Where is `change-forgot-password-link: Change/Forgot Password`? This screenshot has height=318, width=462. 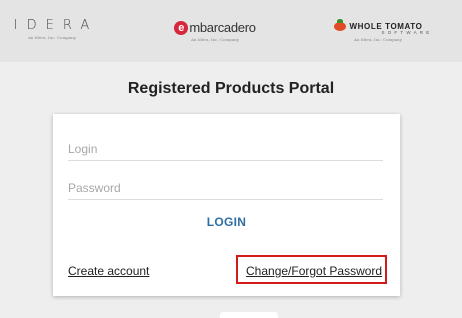
change-forgot-password-link: Change/Forgot Password is located at coordinates (314, 271).